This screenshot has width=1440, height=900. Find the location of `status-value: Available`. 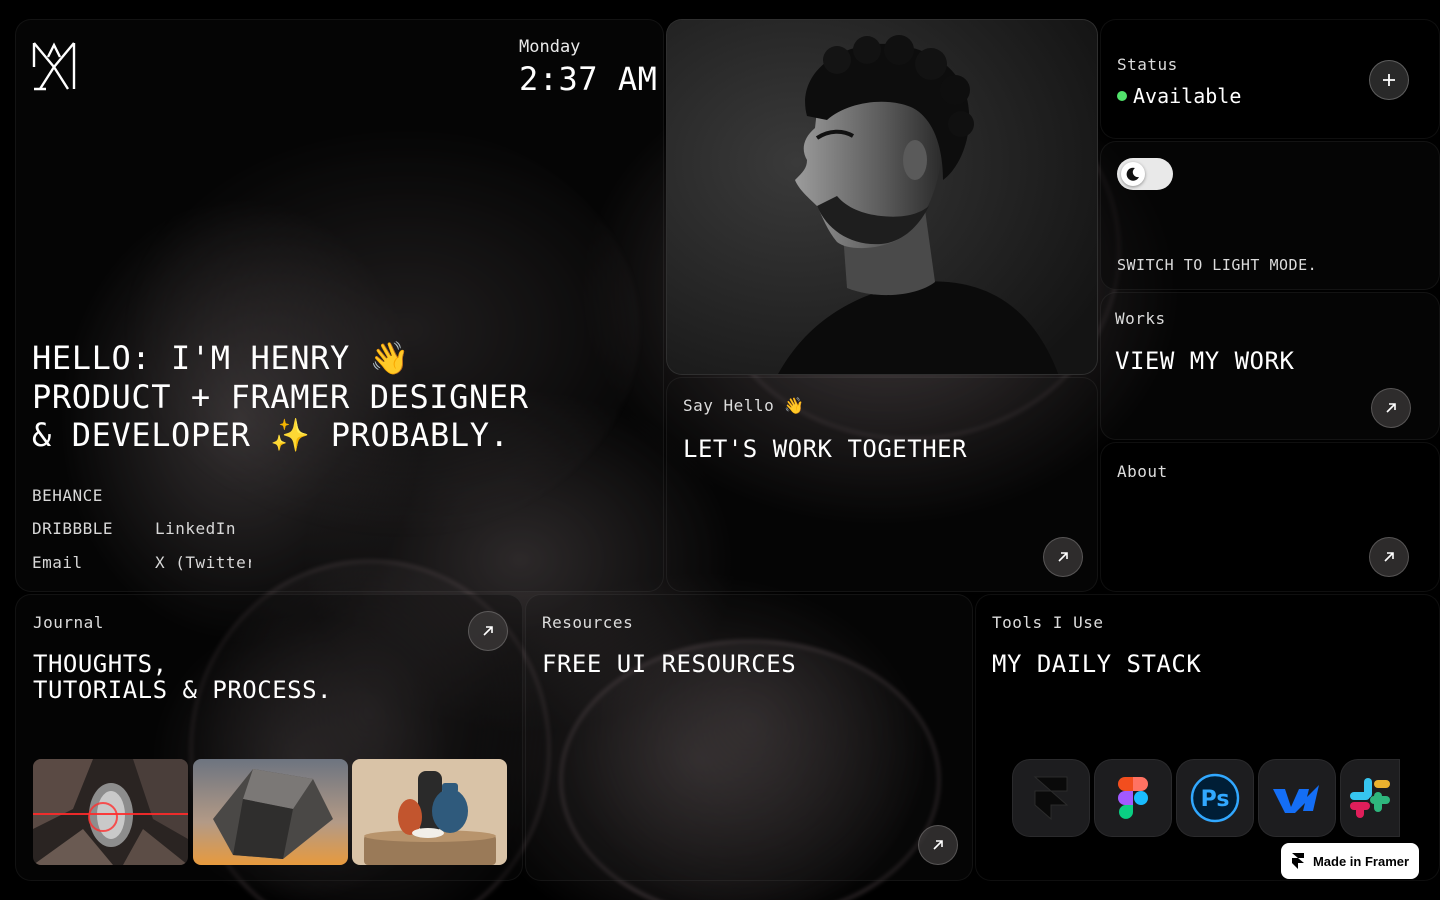

status-value: Available is located at coordinates (1187, 96).